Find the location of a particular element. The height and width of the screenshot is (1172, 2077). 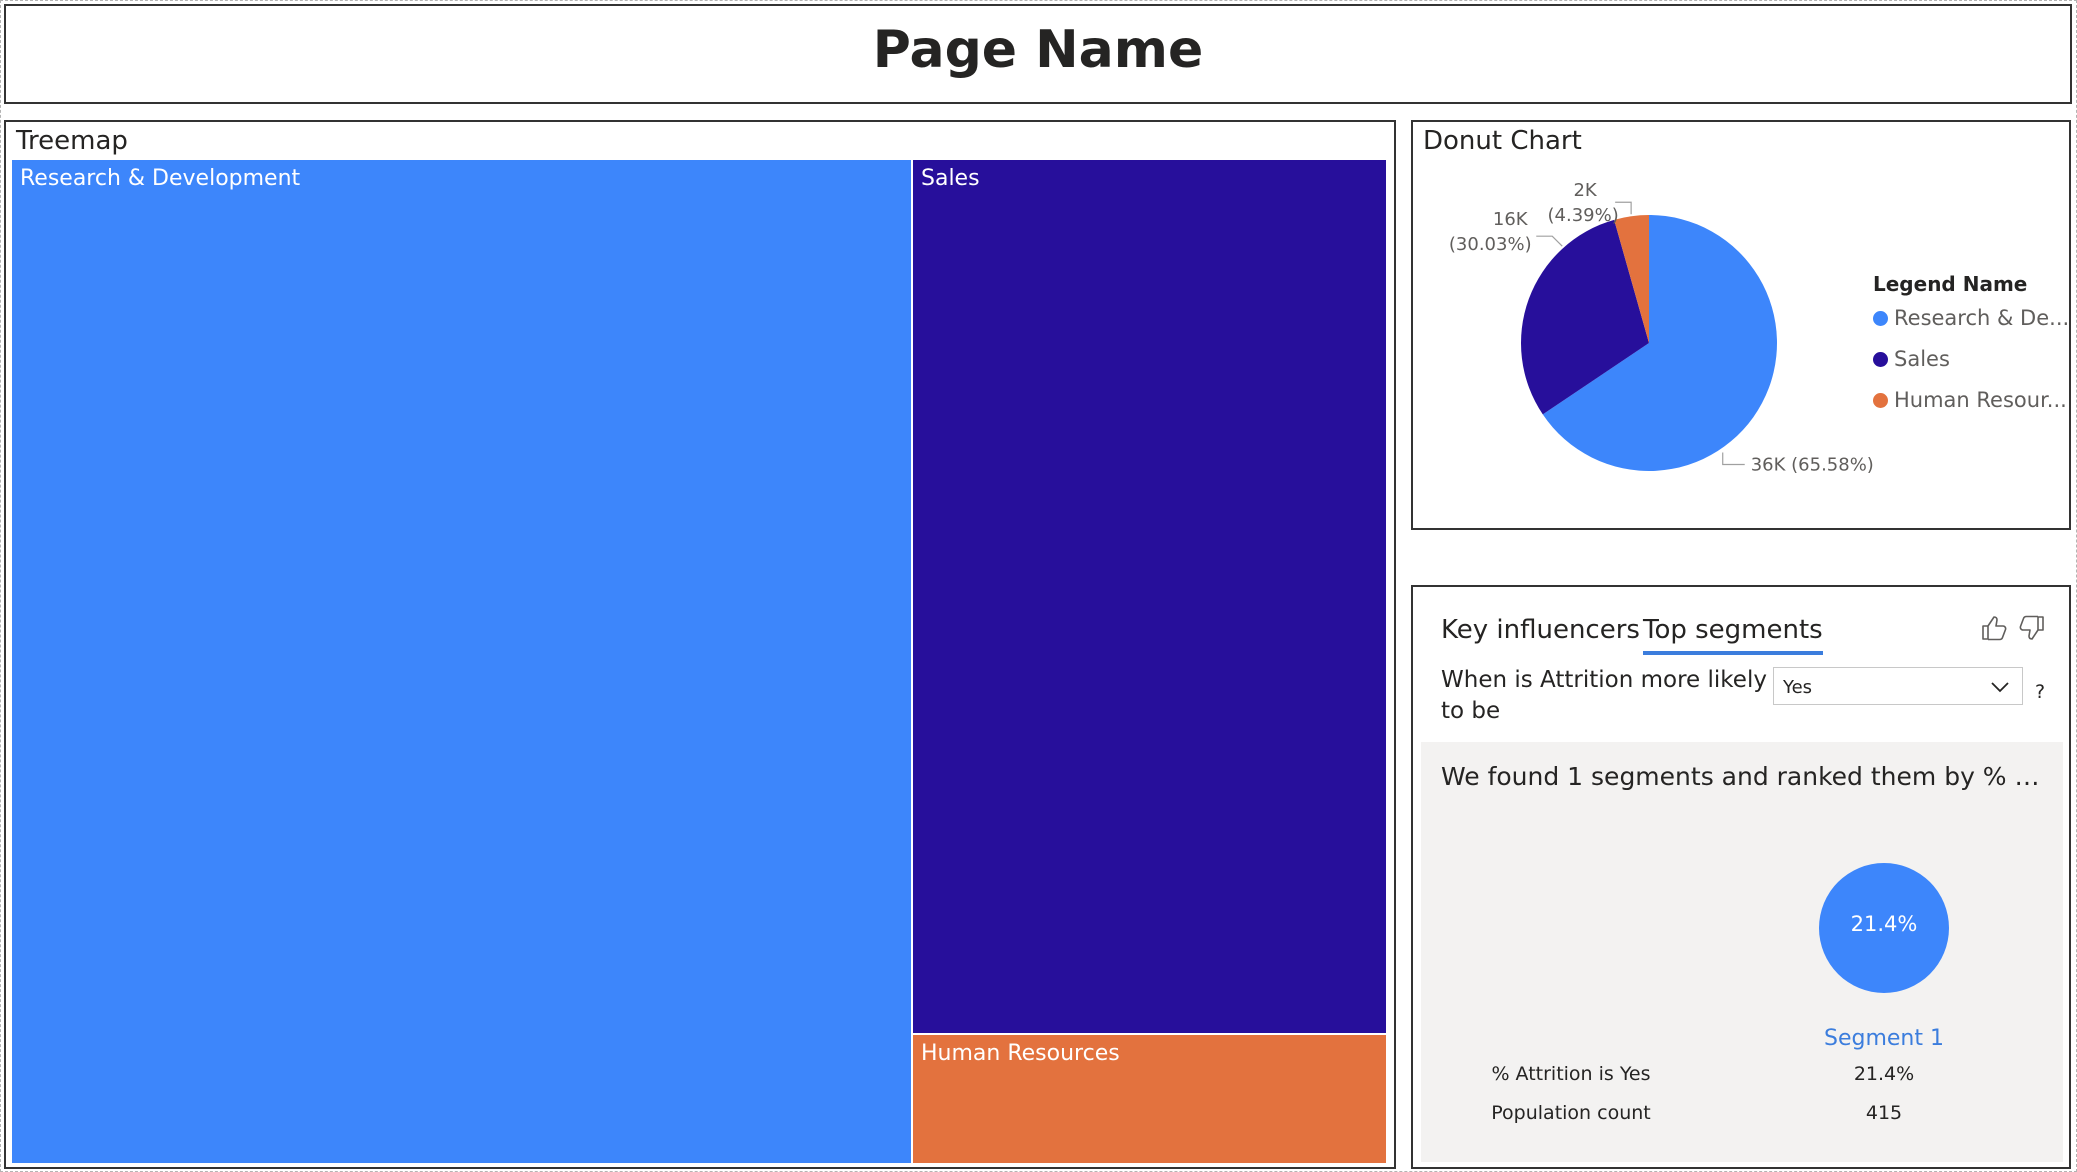

chevron-down-icon is located at coordinates (2000, 687).